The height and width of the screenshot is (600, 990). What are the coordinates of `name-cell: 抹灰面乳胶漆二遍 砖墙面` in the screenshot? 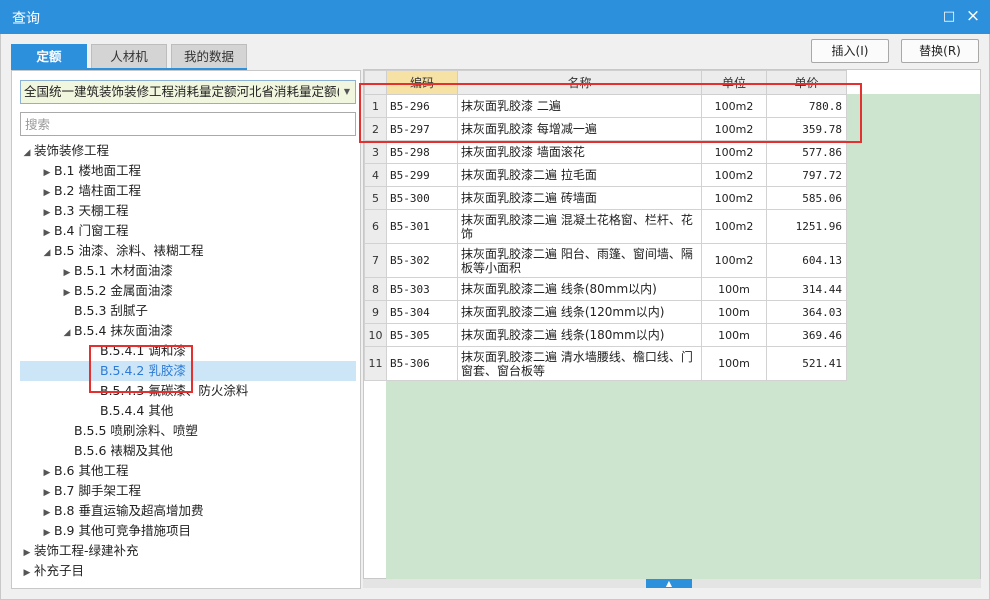 It's located at (579, 198).